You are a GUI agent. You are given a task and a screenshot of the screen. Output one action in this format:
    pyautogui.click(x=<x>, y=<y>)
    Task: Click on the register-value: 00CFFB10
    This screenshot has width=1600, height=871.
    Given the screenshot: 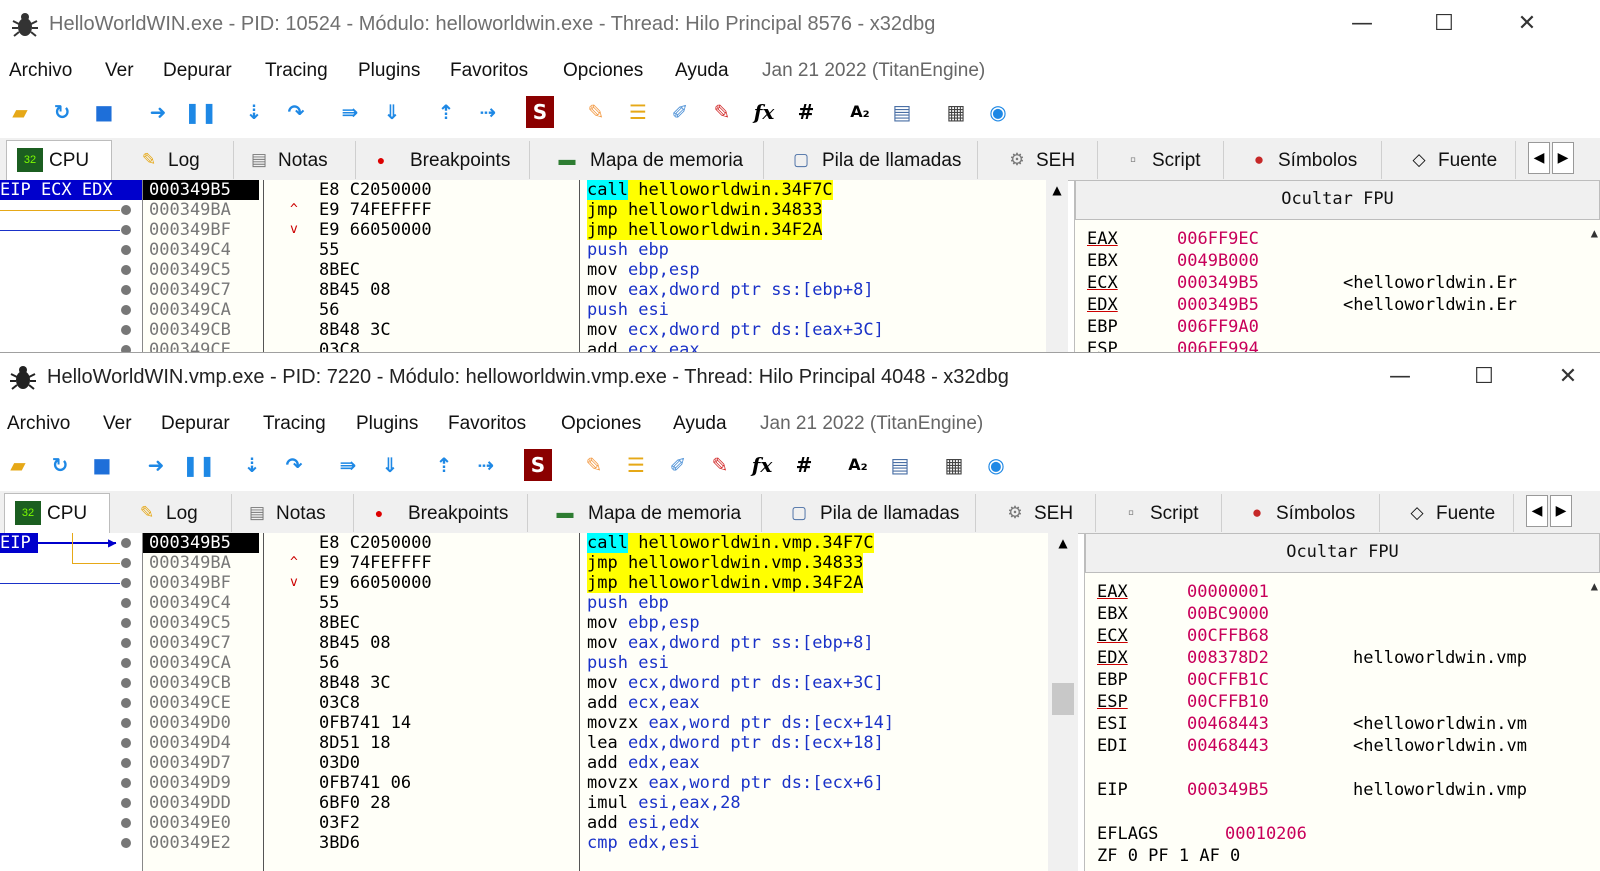 What is the action you would take?
    pyautogui.click(x=1228, y=702)
    